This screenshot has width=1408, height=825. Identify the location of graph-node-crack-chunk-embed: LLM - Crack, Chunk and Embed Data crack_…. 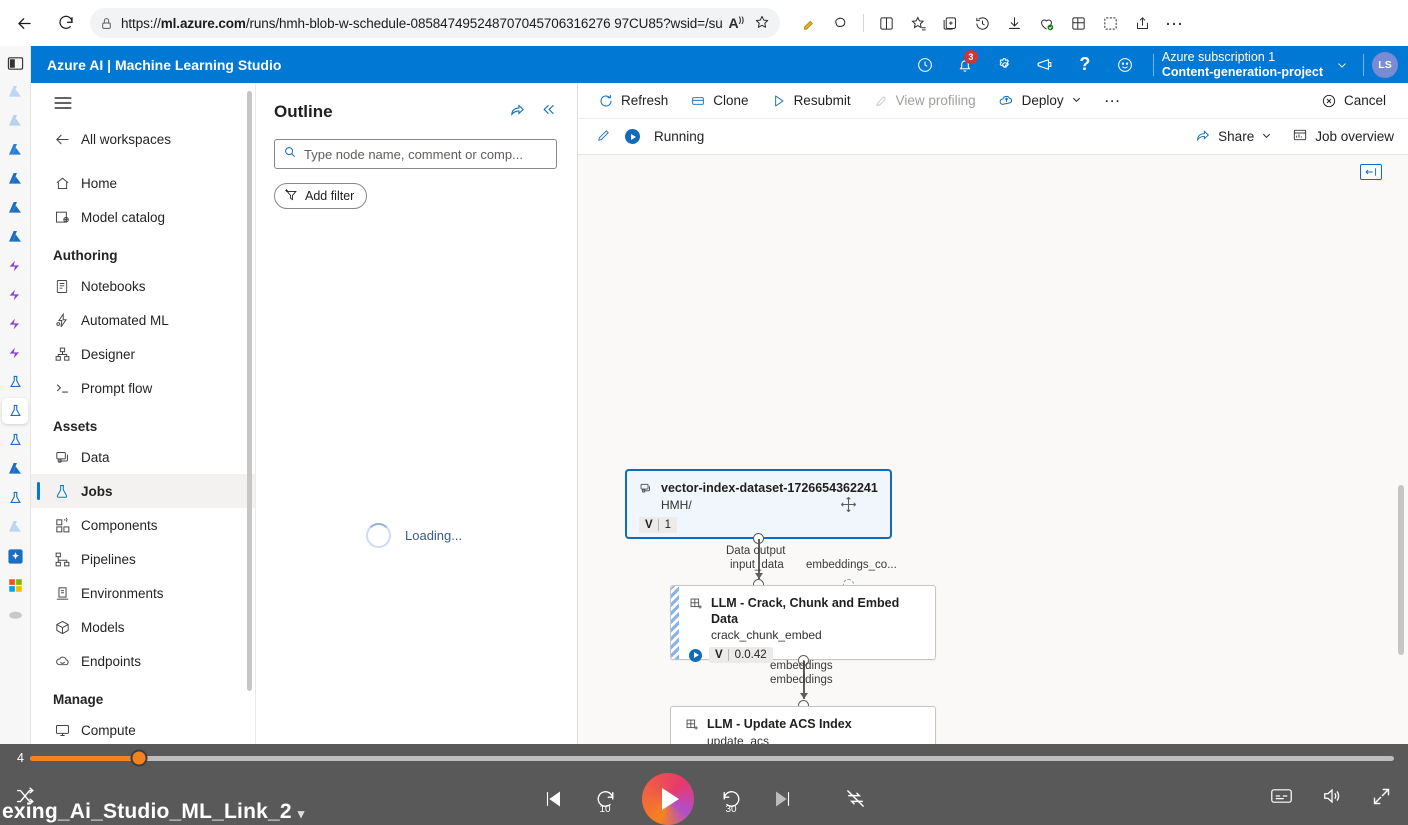
(803, 624).